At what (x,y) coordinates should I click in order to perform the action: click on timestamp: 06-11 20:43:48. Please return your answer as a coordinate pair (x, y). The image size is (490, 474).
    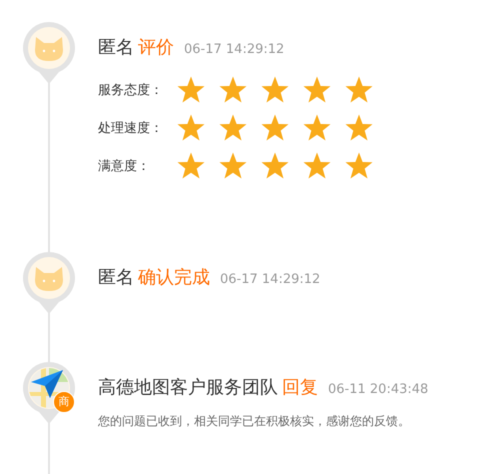
    Looking at the image, I should click on (378, 389).